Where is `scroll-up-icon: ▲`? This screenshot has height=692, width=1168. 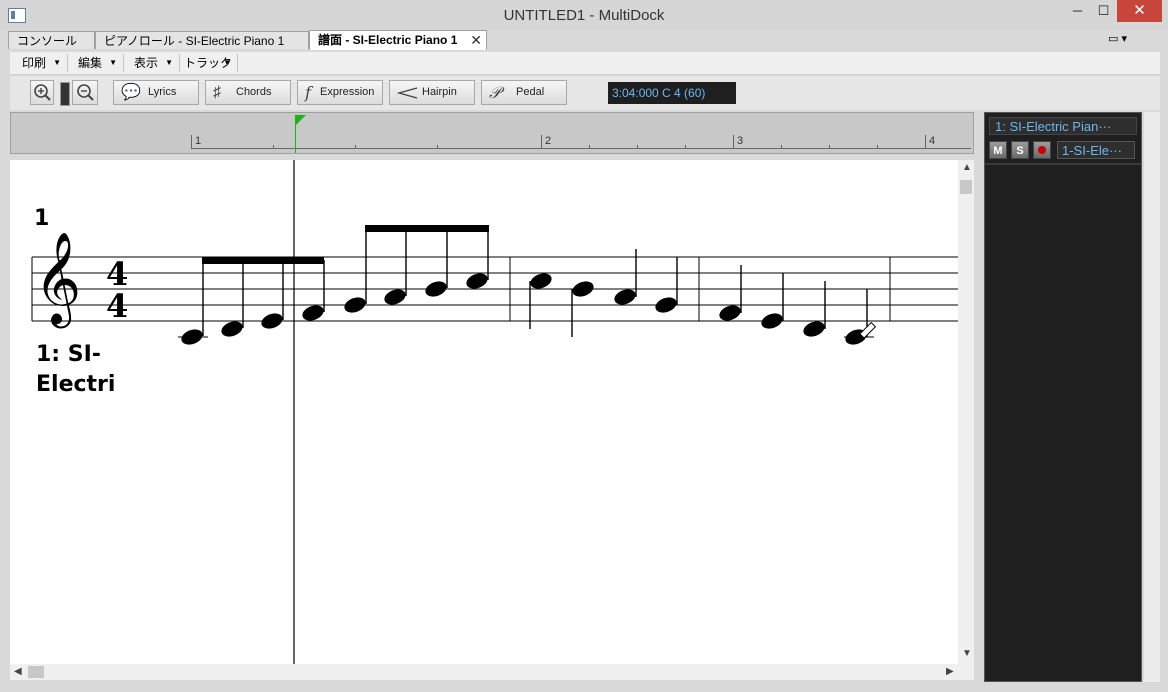
scroll-up-icon: ▲ is located at coordinates (967, 167).